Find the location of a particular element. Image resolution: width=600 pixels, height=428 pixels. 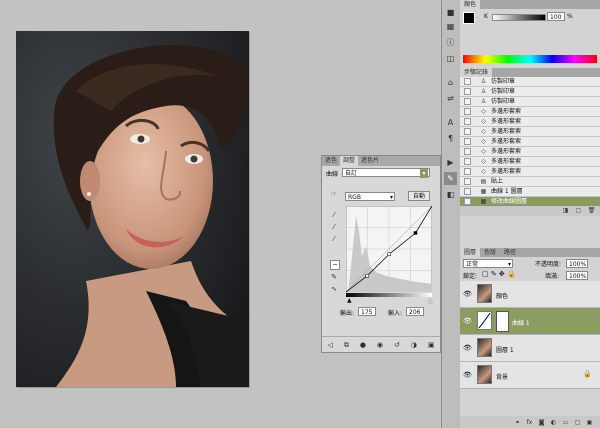

fill-field: 100% is located at coordinates (577, 275).